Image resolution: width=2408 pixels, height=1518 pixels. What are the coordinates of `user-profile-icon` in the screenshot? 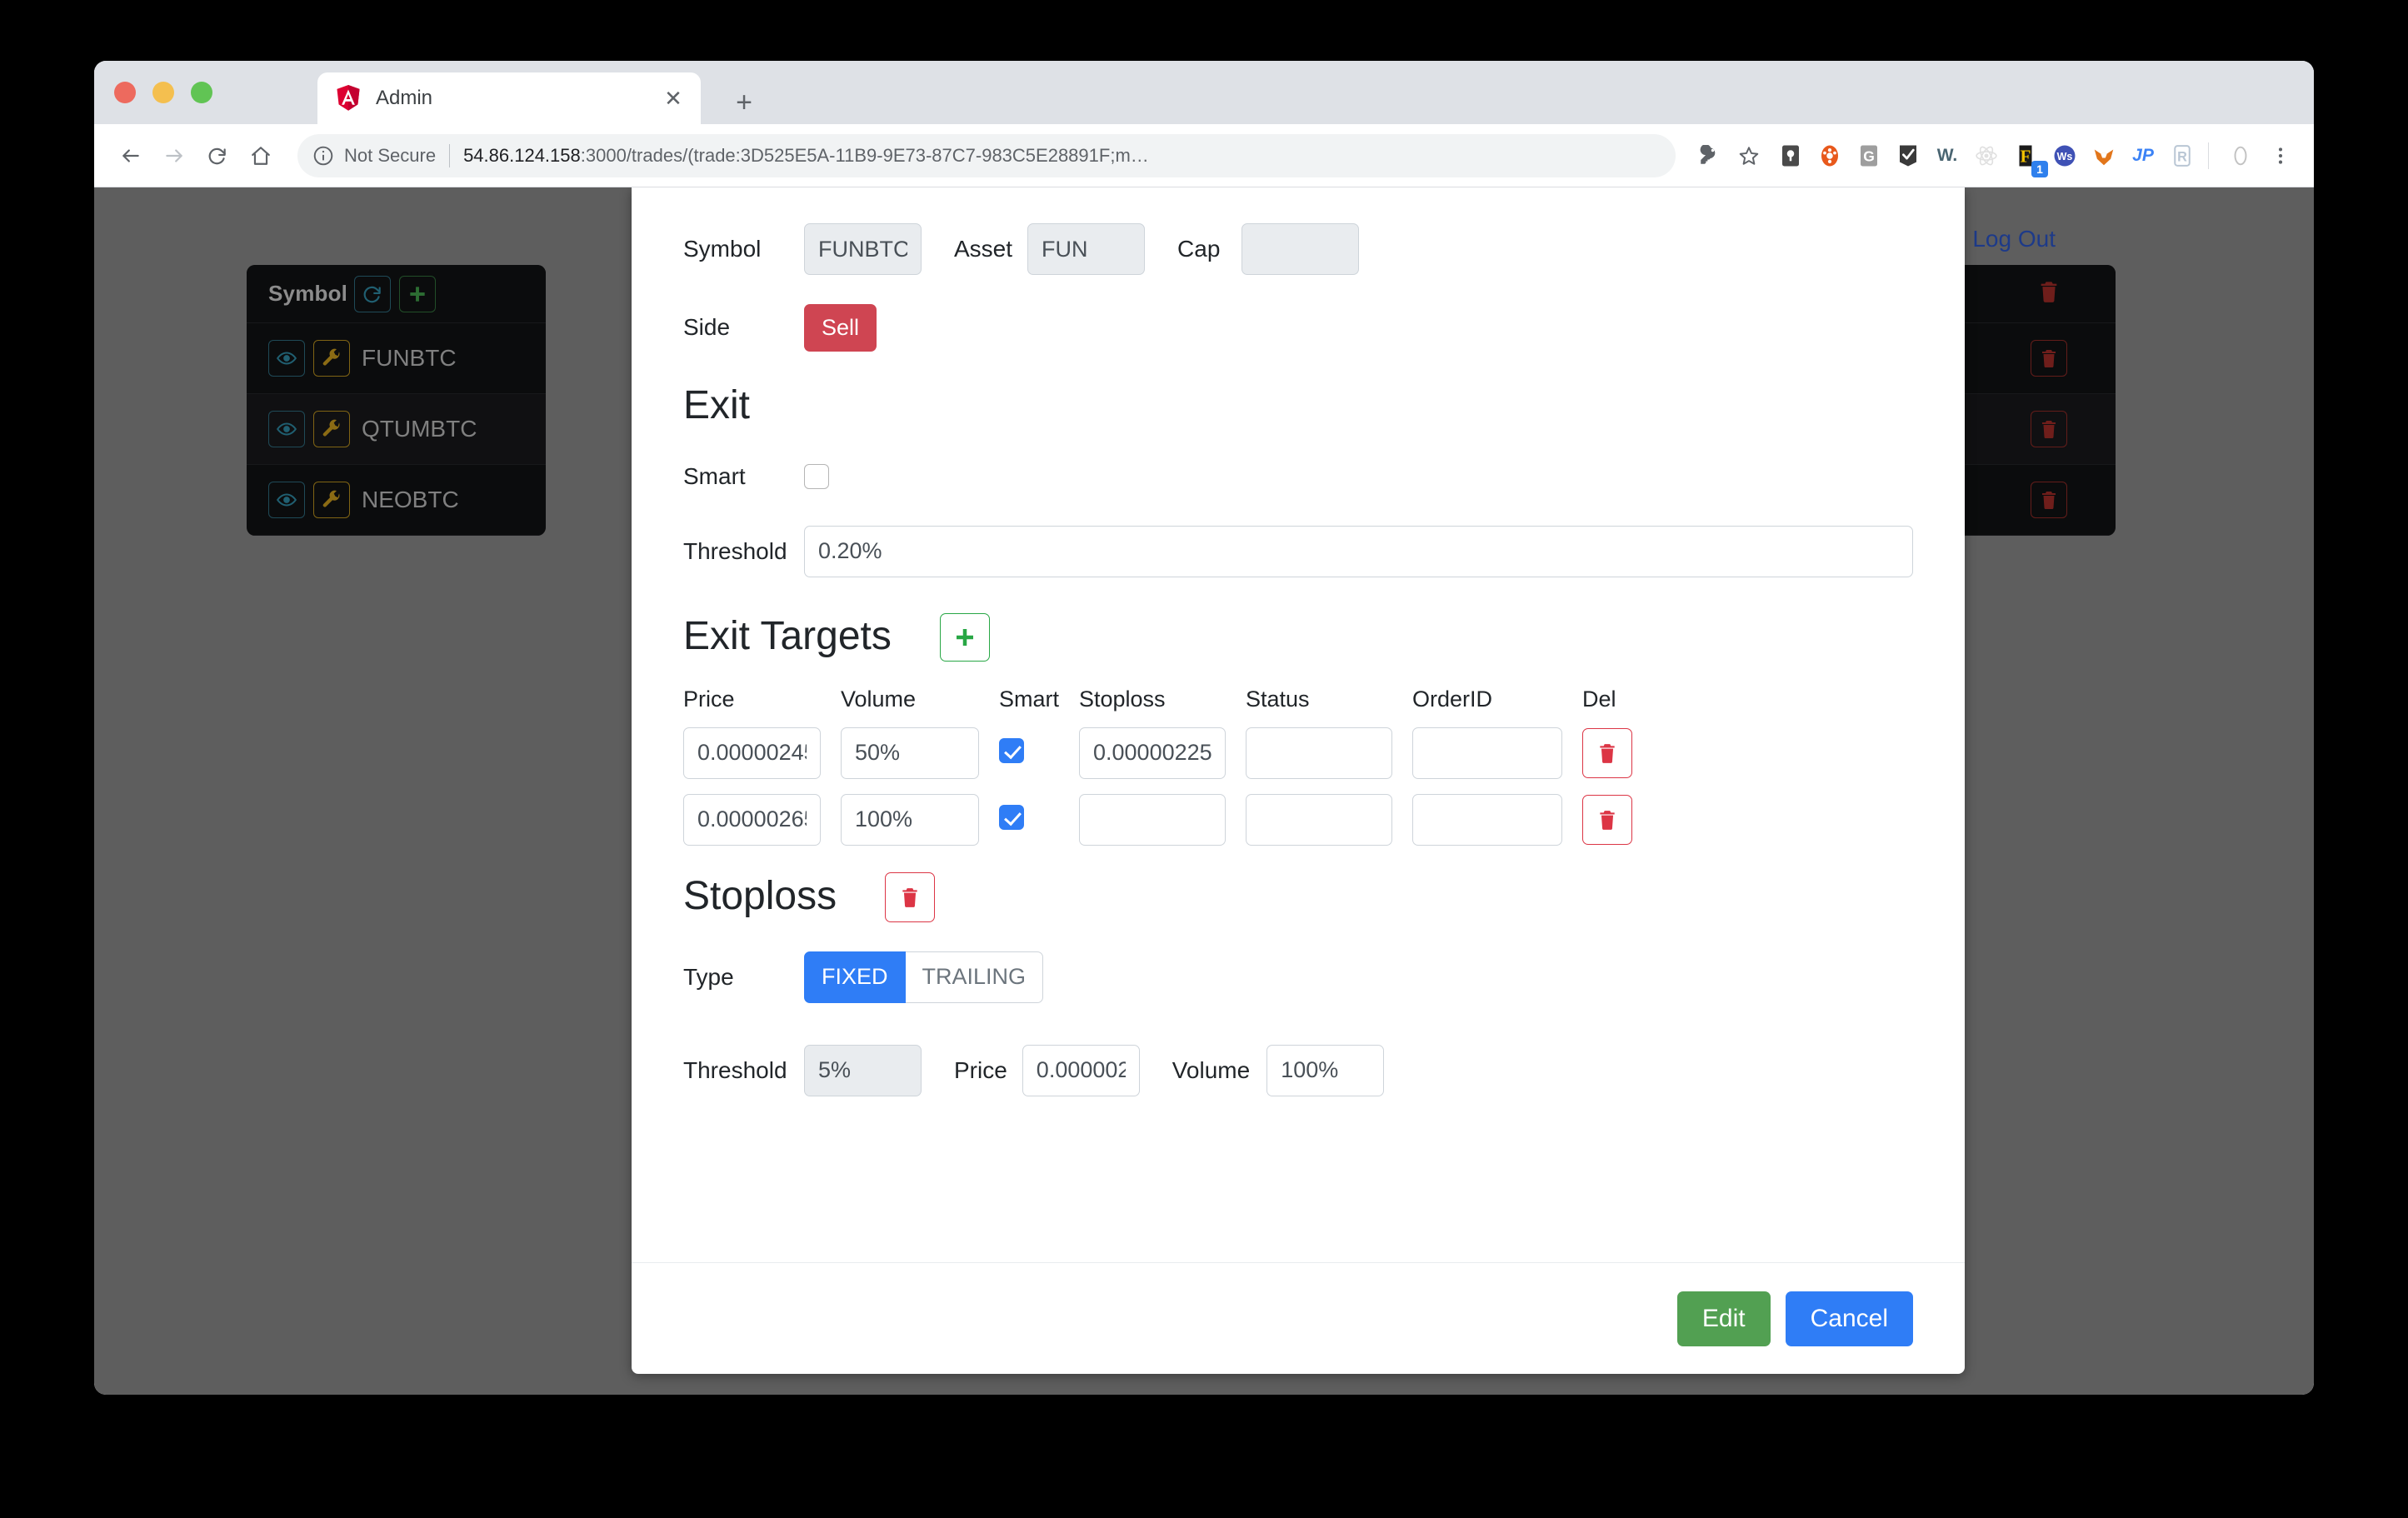 It's located at (2240, 156).